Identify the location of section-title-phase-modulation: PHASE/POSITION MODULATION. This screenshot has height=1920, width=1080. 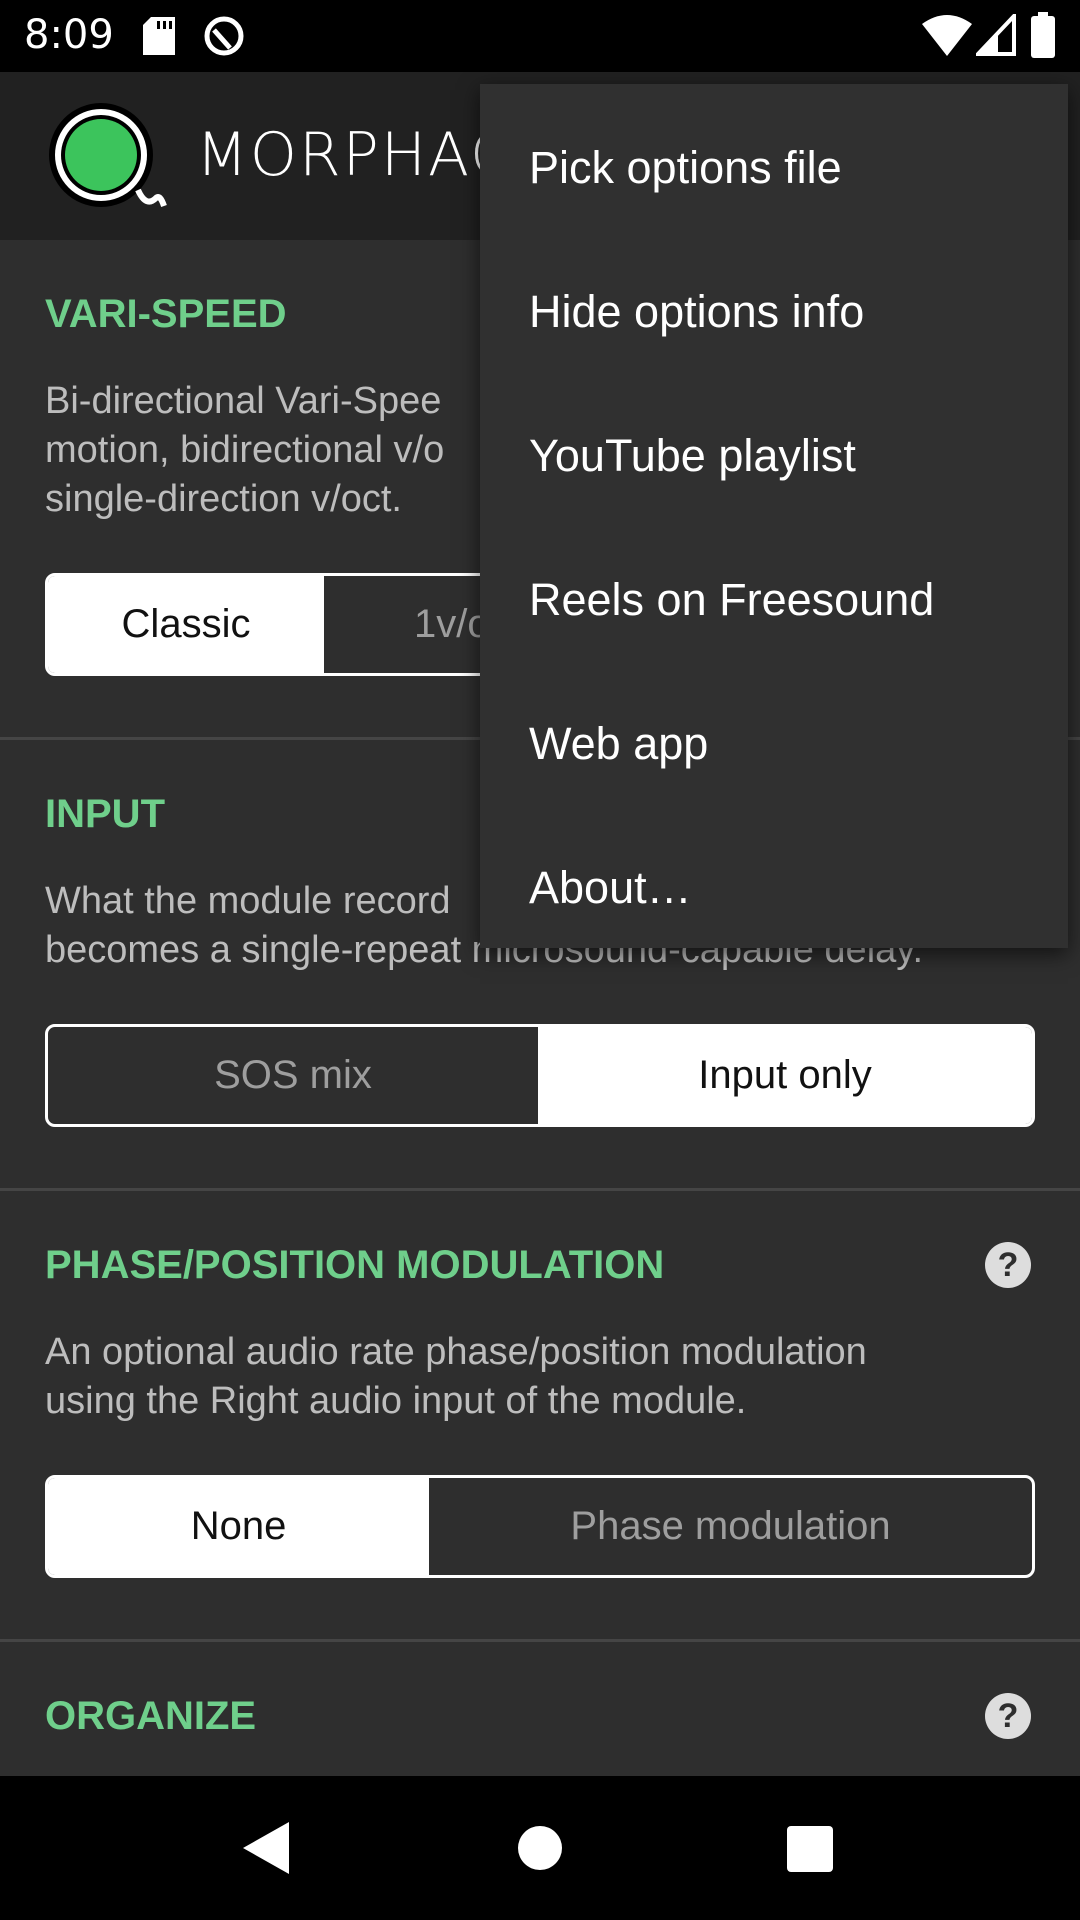
(355, 1265).